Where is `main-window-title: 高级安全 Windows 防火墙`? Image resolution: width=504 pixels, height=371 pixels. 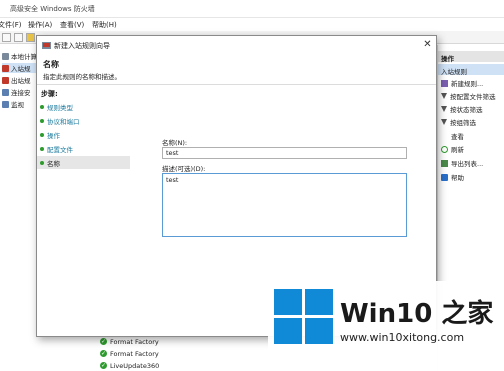
main-window-title: 高级安全 Windows 防火墙 is located at coordinates (52, 9).